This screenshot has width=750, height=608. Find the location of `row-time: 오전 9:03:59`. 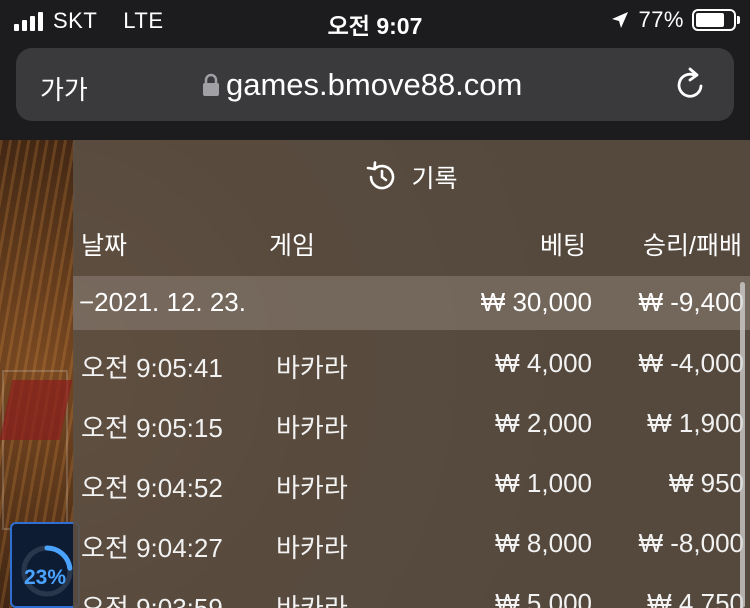

row-time: 오전 9:03:59 is located at coordinates (152, 600).